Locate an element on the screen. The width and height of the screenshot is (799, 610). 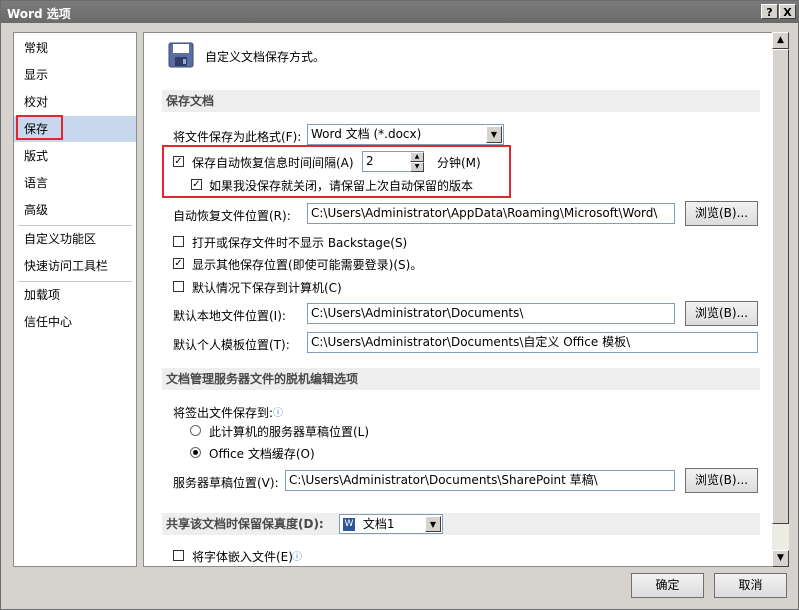
help-button: ? is located at coordinates (769, 11).